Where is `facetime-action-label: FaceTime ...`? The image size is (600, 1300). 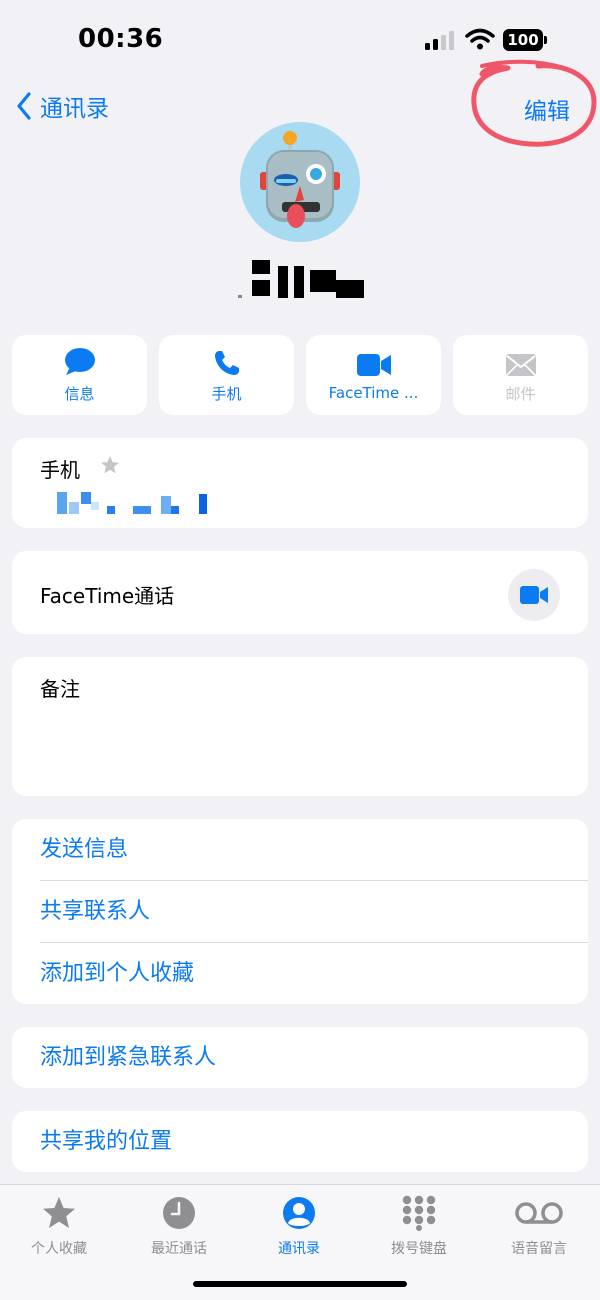 facetime-action-label: FaceTime ... is located at coordinates (373, 393).